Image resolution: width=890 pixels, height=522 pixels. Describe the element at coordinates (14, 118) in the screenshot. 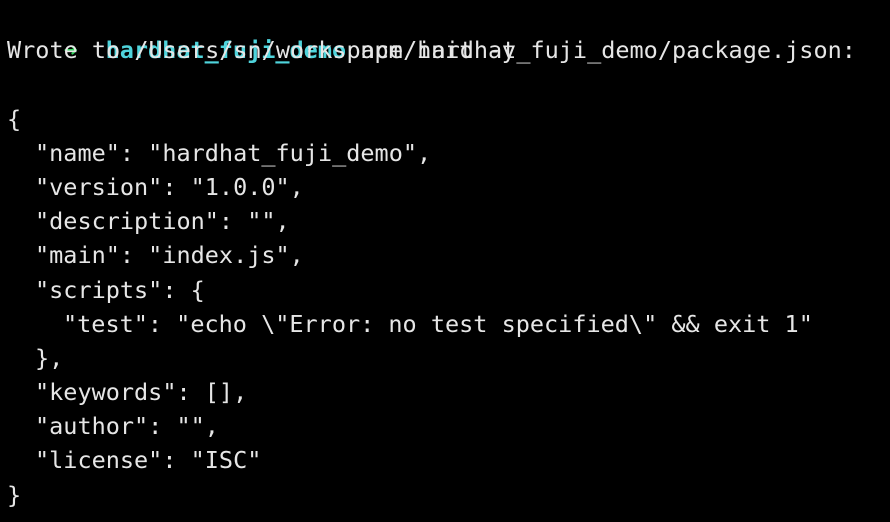

I see `json-open-brace: {` at that location.